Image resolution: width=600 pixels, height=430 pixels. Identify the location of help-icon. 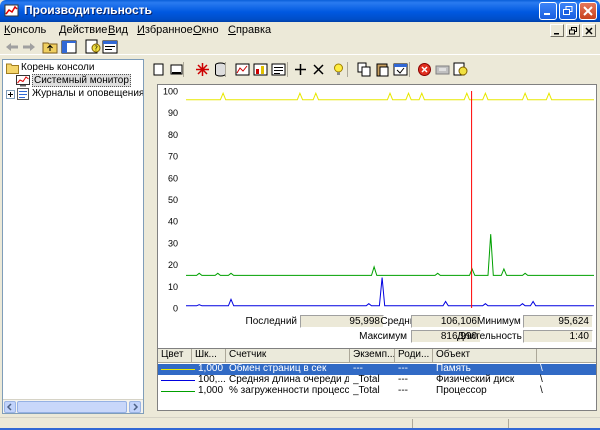
(460, 69).